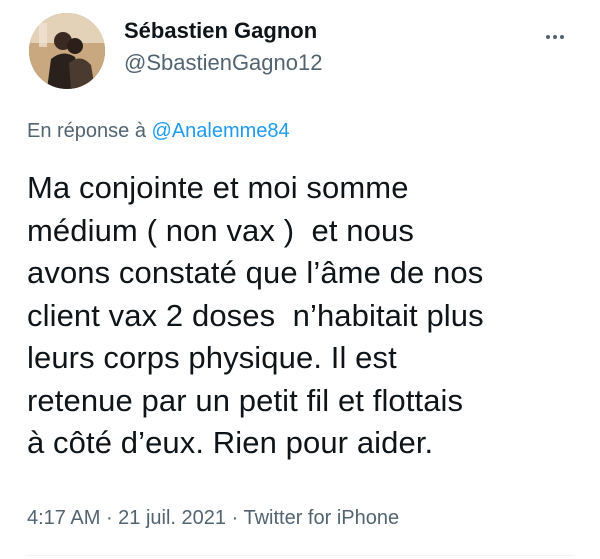 The height and width of the screenshot is (559, 600). What do you see at coordinates (223, 63) in the screenshot?
I see `author-handle: @SbastienGagno12` at bounding box center [223, 63].